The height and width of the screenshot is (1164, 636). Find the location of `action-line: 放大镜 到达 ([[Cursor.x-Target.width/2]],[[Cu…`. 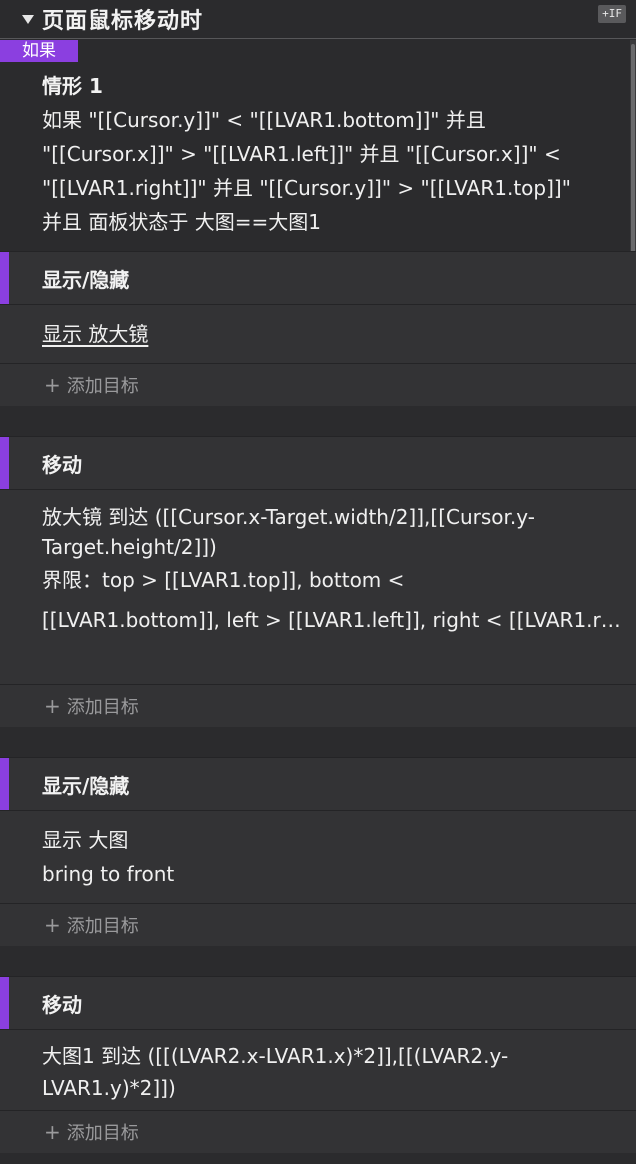

action-line: 放大镜 到达 ([[Cursor.x-Target.width/2]],[[Cu… is located at coordinates (288, 517).